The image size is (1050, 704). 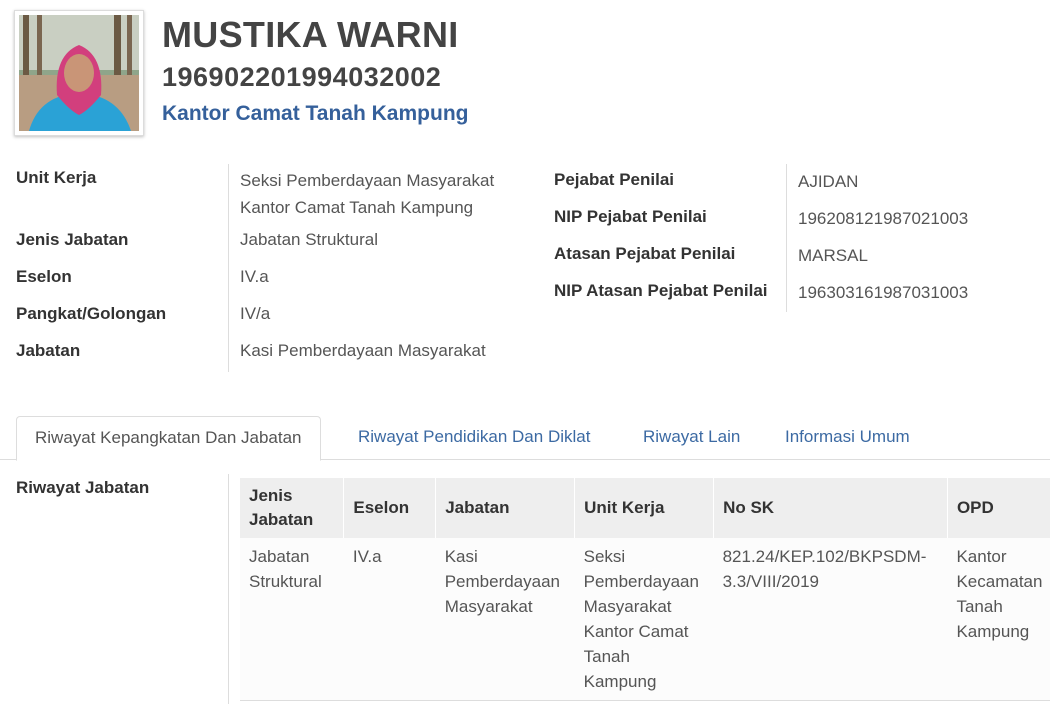 What do you see at coordinates (636, 631) in the screenshot?
I see `cell-line: Kantor Camat` at bounding box center [636, 631].